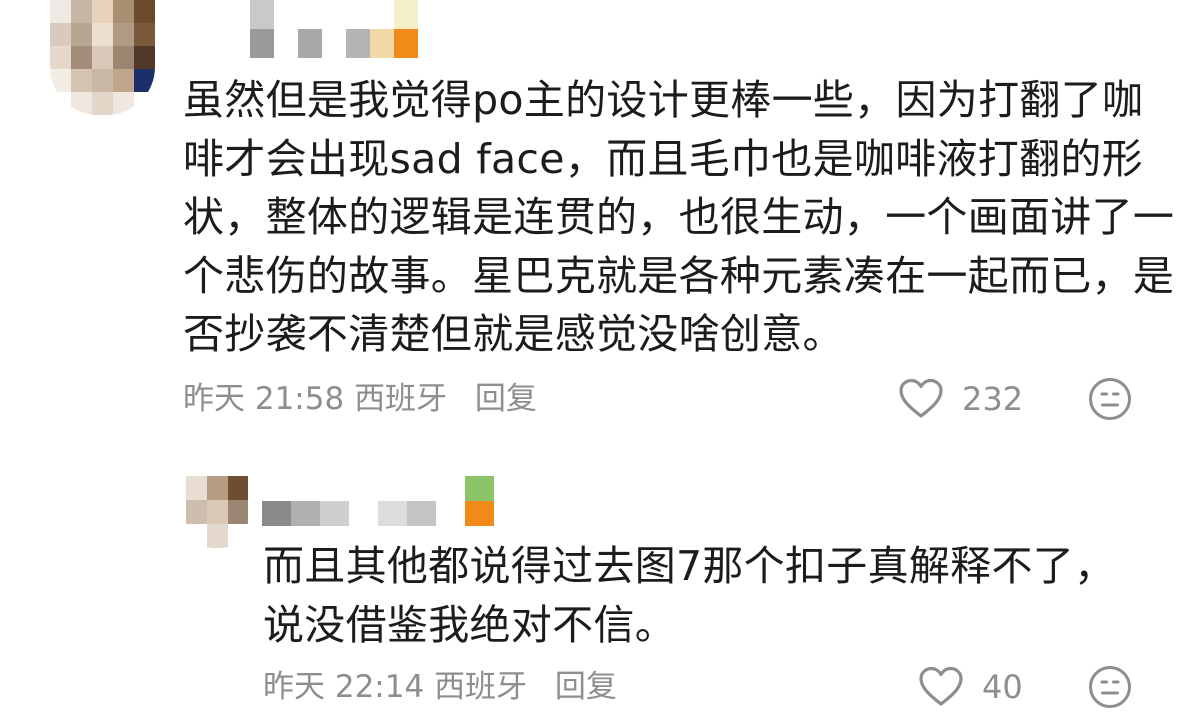 This screenshot has height=727, width=1200. What do you see at coordinates (689, 595) in the screenshot?
I see `comment-text: 而且其他都说得过去图7那个扣子真解释不了，说没借鉴我绝对不信。` at bounding box center [689, 595].